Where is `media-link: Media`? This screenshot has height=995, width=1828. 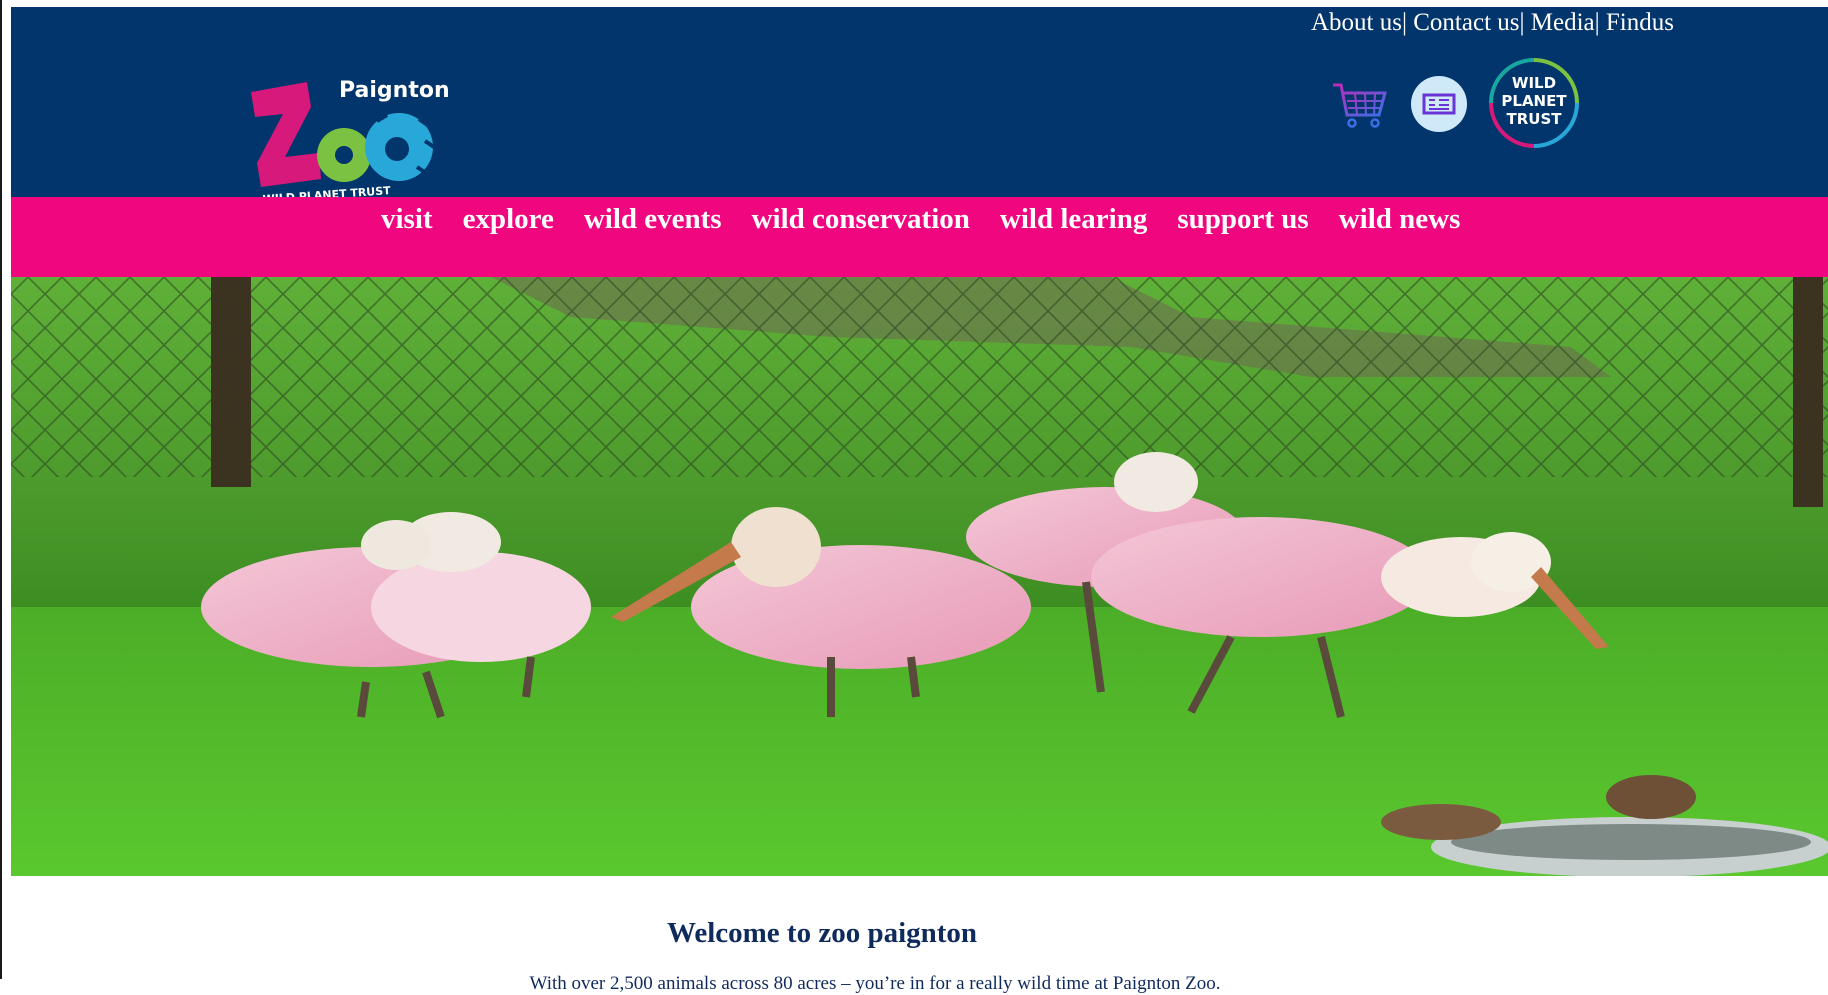
media-link: Media is located at coordinates (1563, 22).